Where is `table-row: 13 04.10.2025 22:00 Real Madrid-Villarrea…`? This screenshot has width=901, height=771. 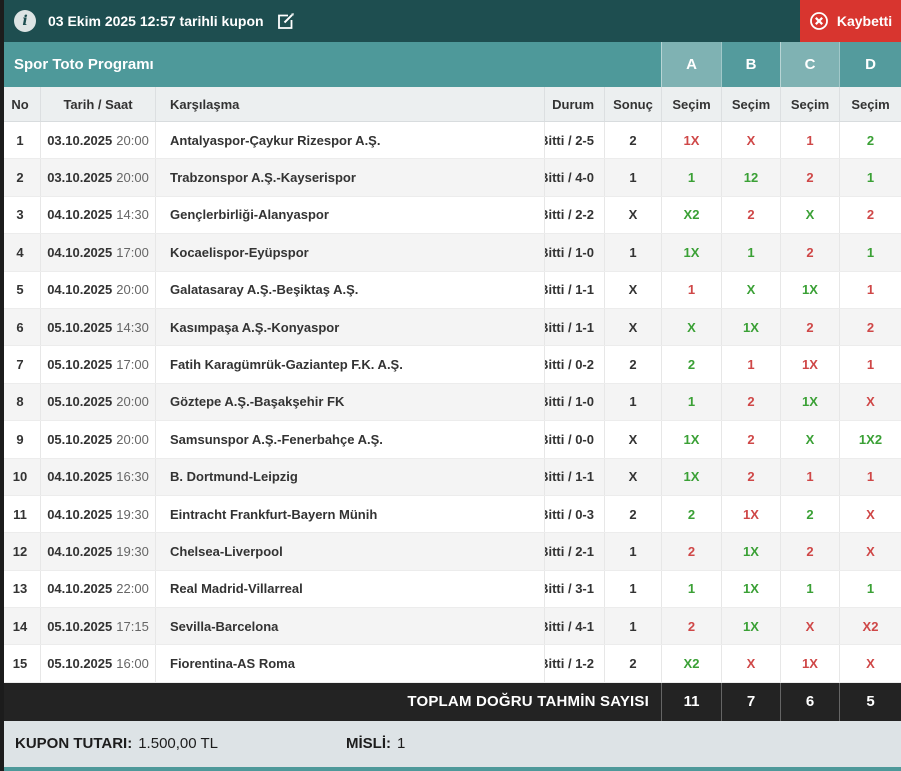
table-row: 13 04.10.2025 22:00 Real Madrid-Villarrea… is located at coordinates (450, 589).